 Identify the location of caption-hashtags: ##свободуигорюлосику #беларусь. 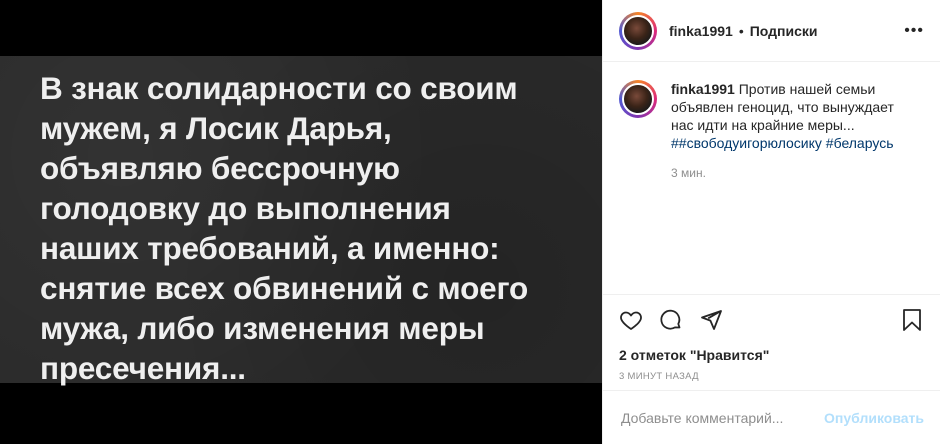
(791, 143).